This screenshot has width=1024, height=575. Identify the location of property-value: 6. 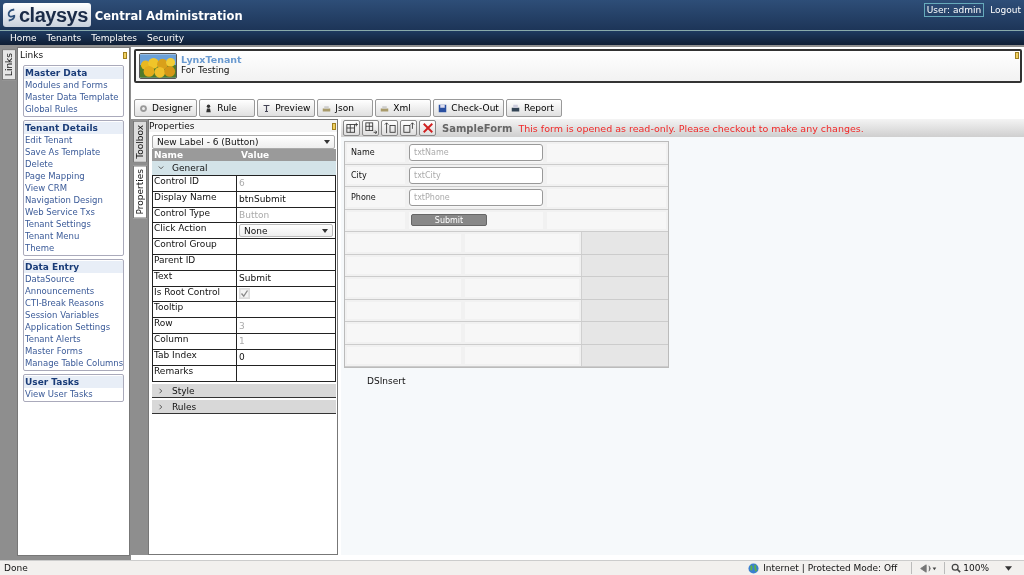
(242, 183).